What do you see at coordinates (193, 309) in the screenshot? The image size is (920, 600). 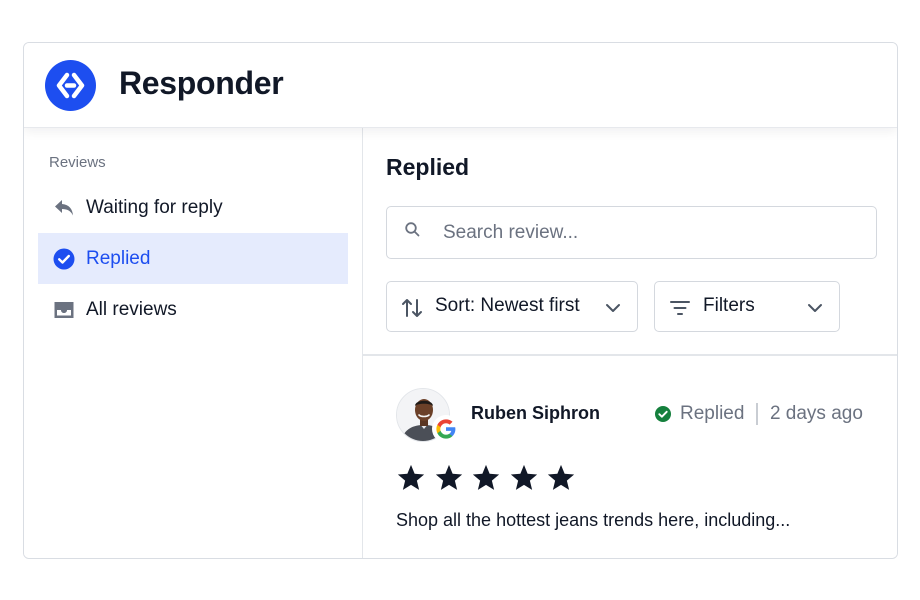 I see `sidebar-item-all-reviews: All reviews` at bounding box center [193, 309].